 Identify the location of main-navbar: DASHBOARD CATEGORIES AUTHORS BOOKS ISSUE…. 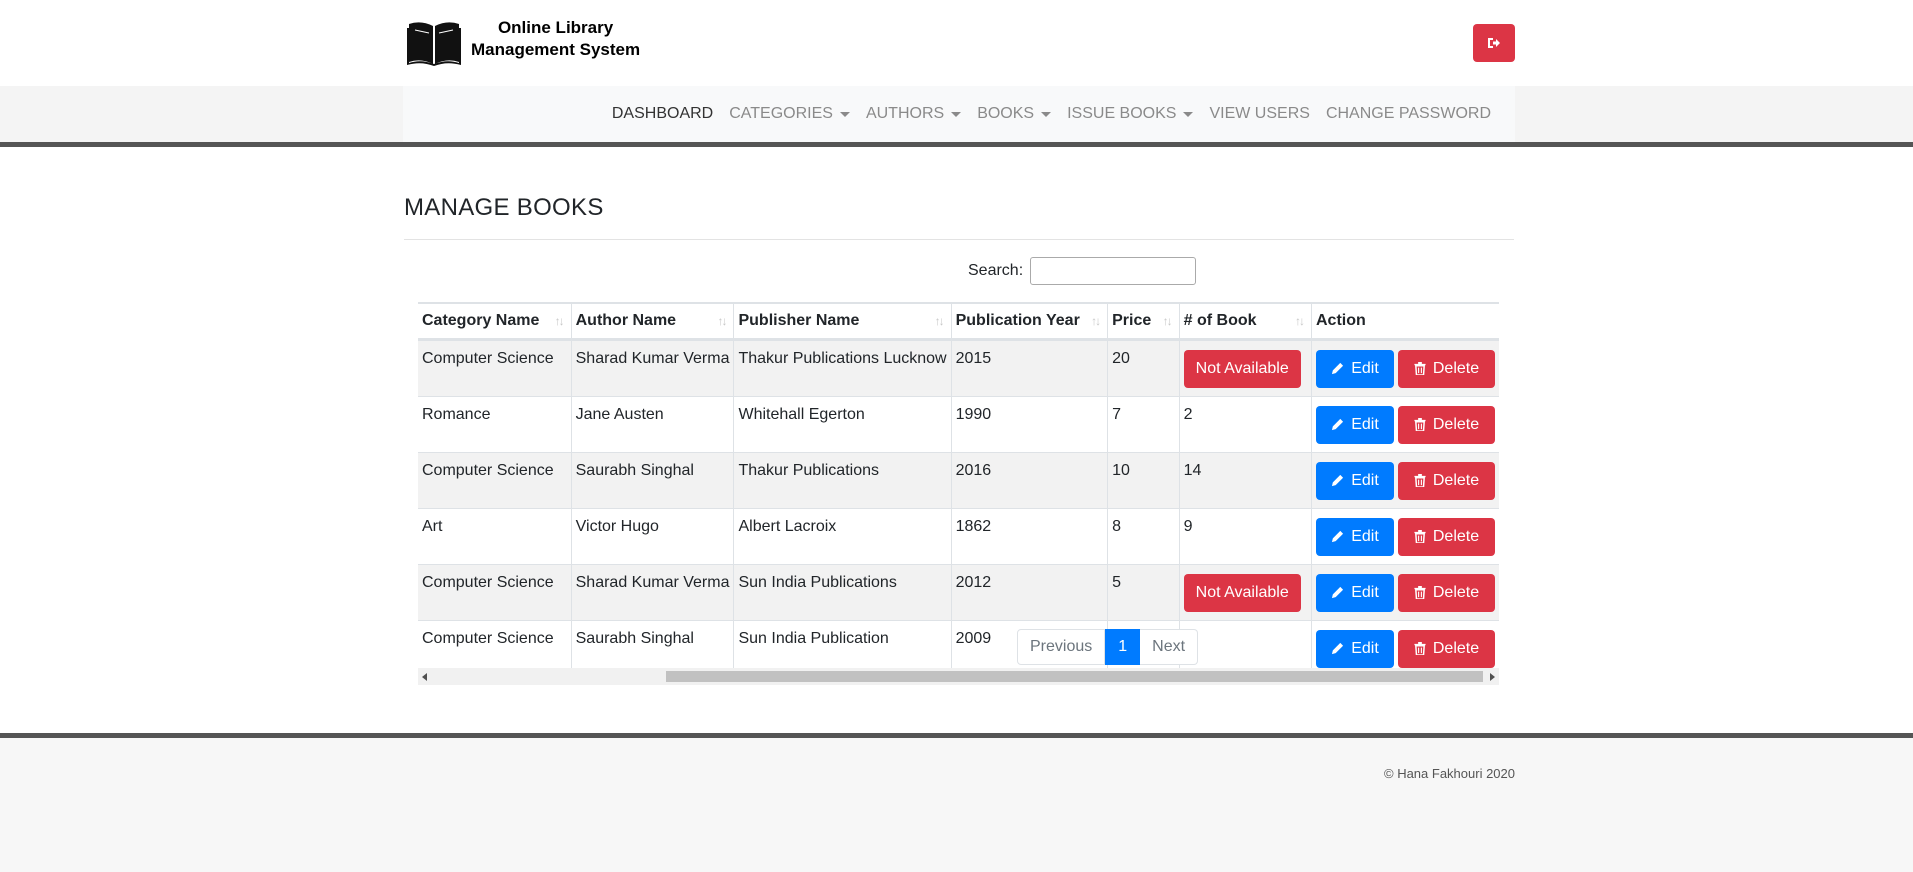
(959, 114).